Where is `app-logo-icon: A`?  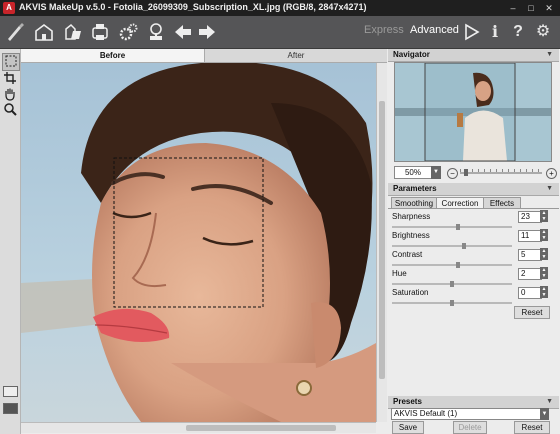 app-logo-icon: A is located at coordinates (9, 8).